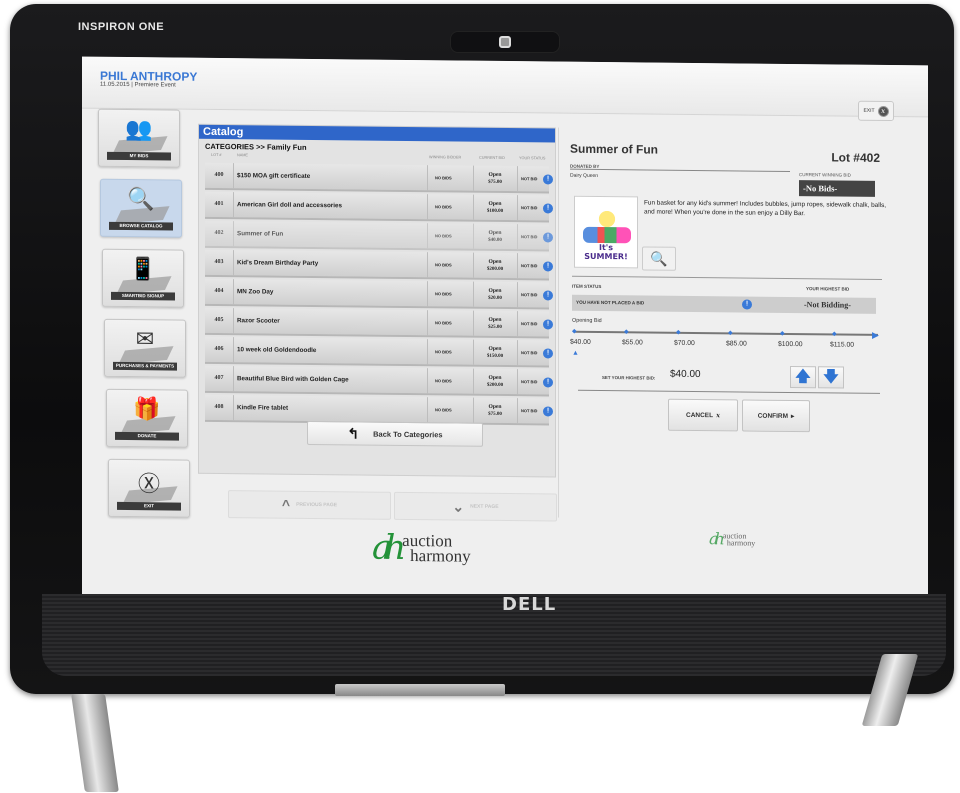 This screenshot has height=793, width=960. Describe the element at coordinates (837, 188) in the screenshot. I see `current-winning-bid: -No Bids-` at that location.